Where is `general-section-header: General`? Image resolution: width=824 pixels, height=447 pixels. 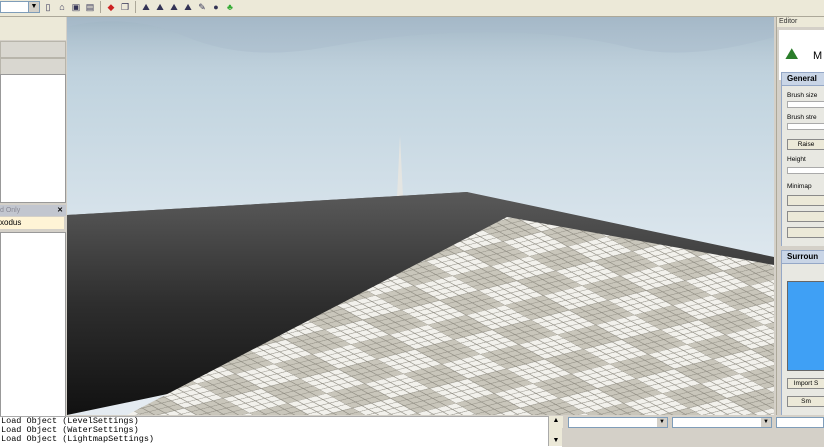
general-section-header: General is located at coordinates (802, 79).